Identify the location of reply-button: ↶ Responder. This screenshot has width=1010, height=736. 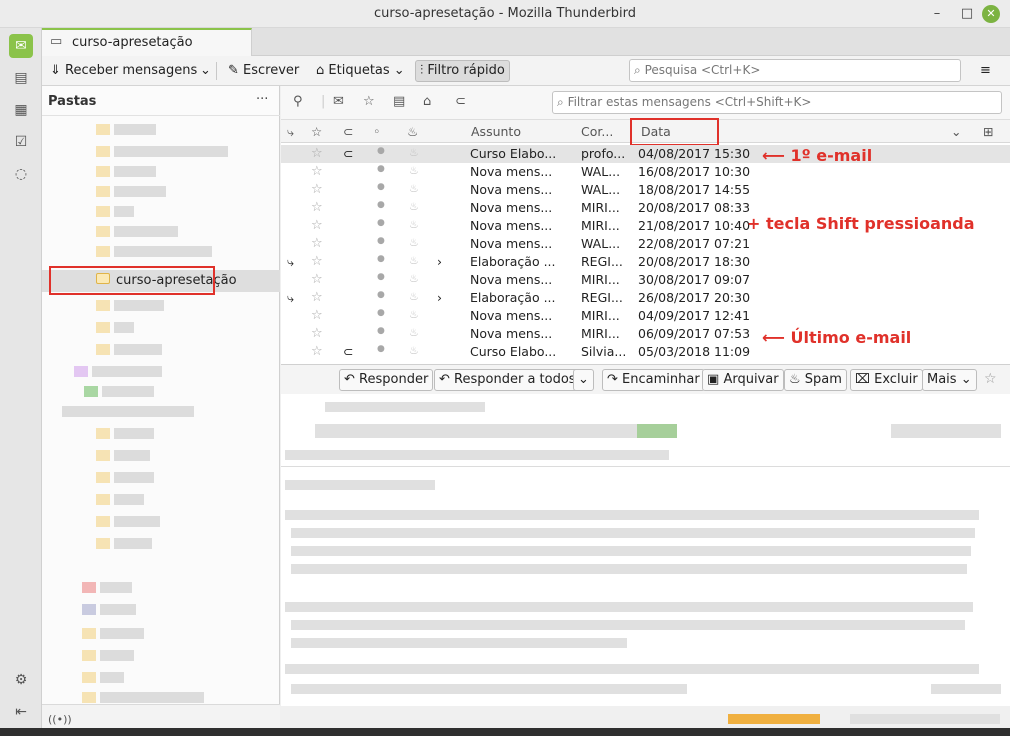
(386, 380).